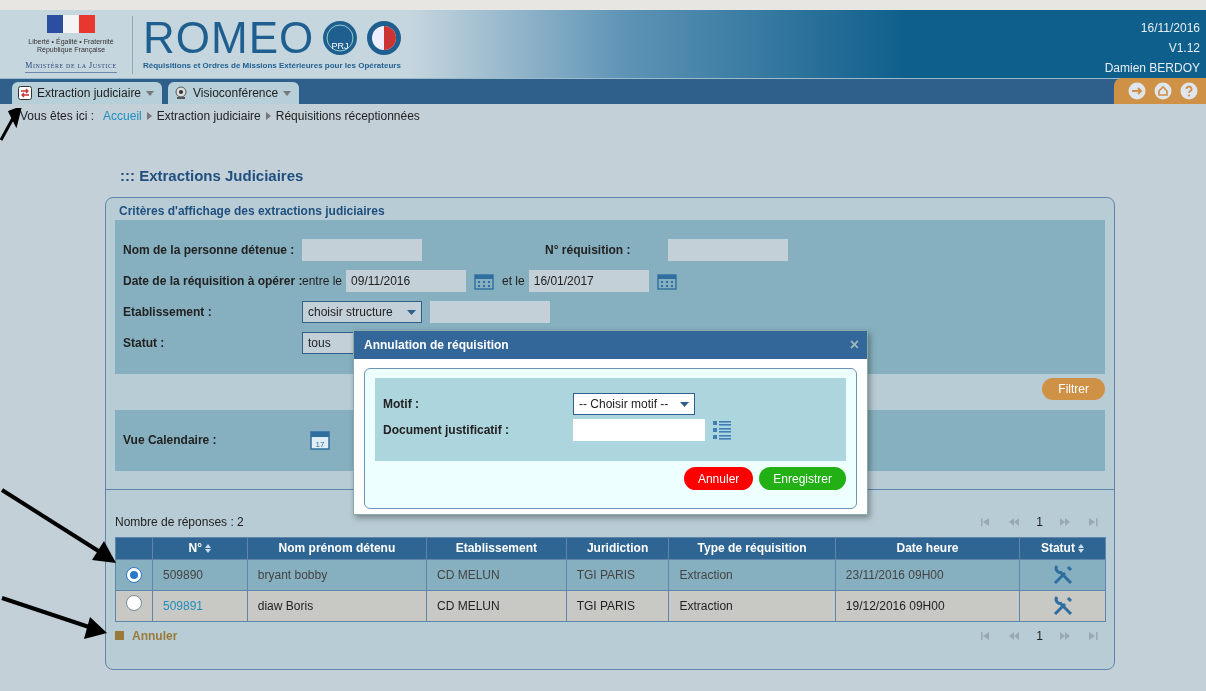  I want to click on field-label: entre le, so click(322, 281).